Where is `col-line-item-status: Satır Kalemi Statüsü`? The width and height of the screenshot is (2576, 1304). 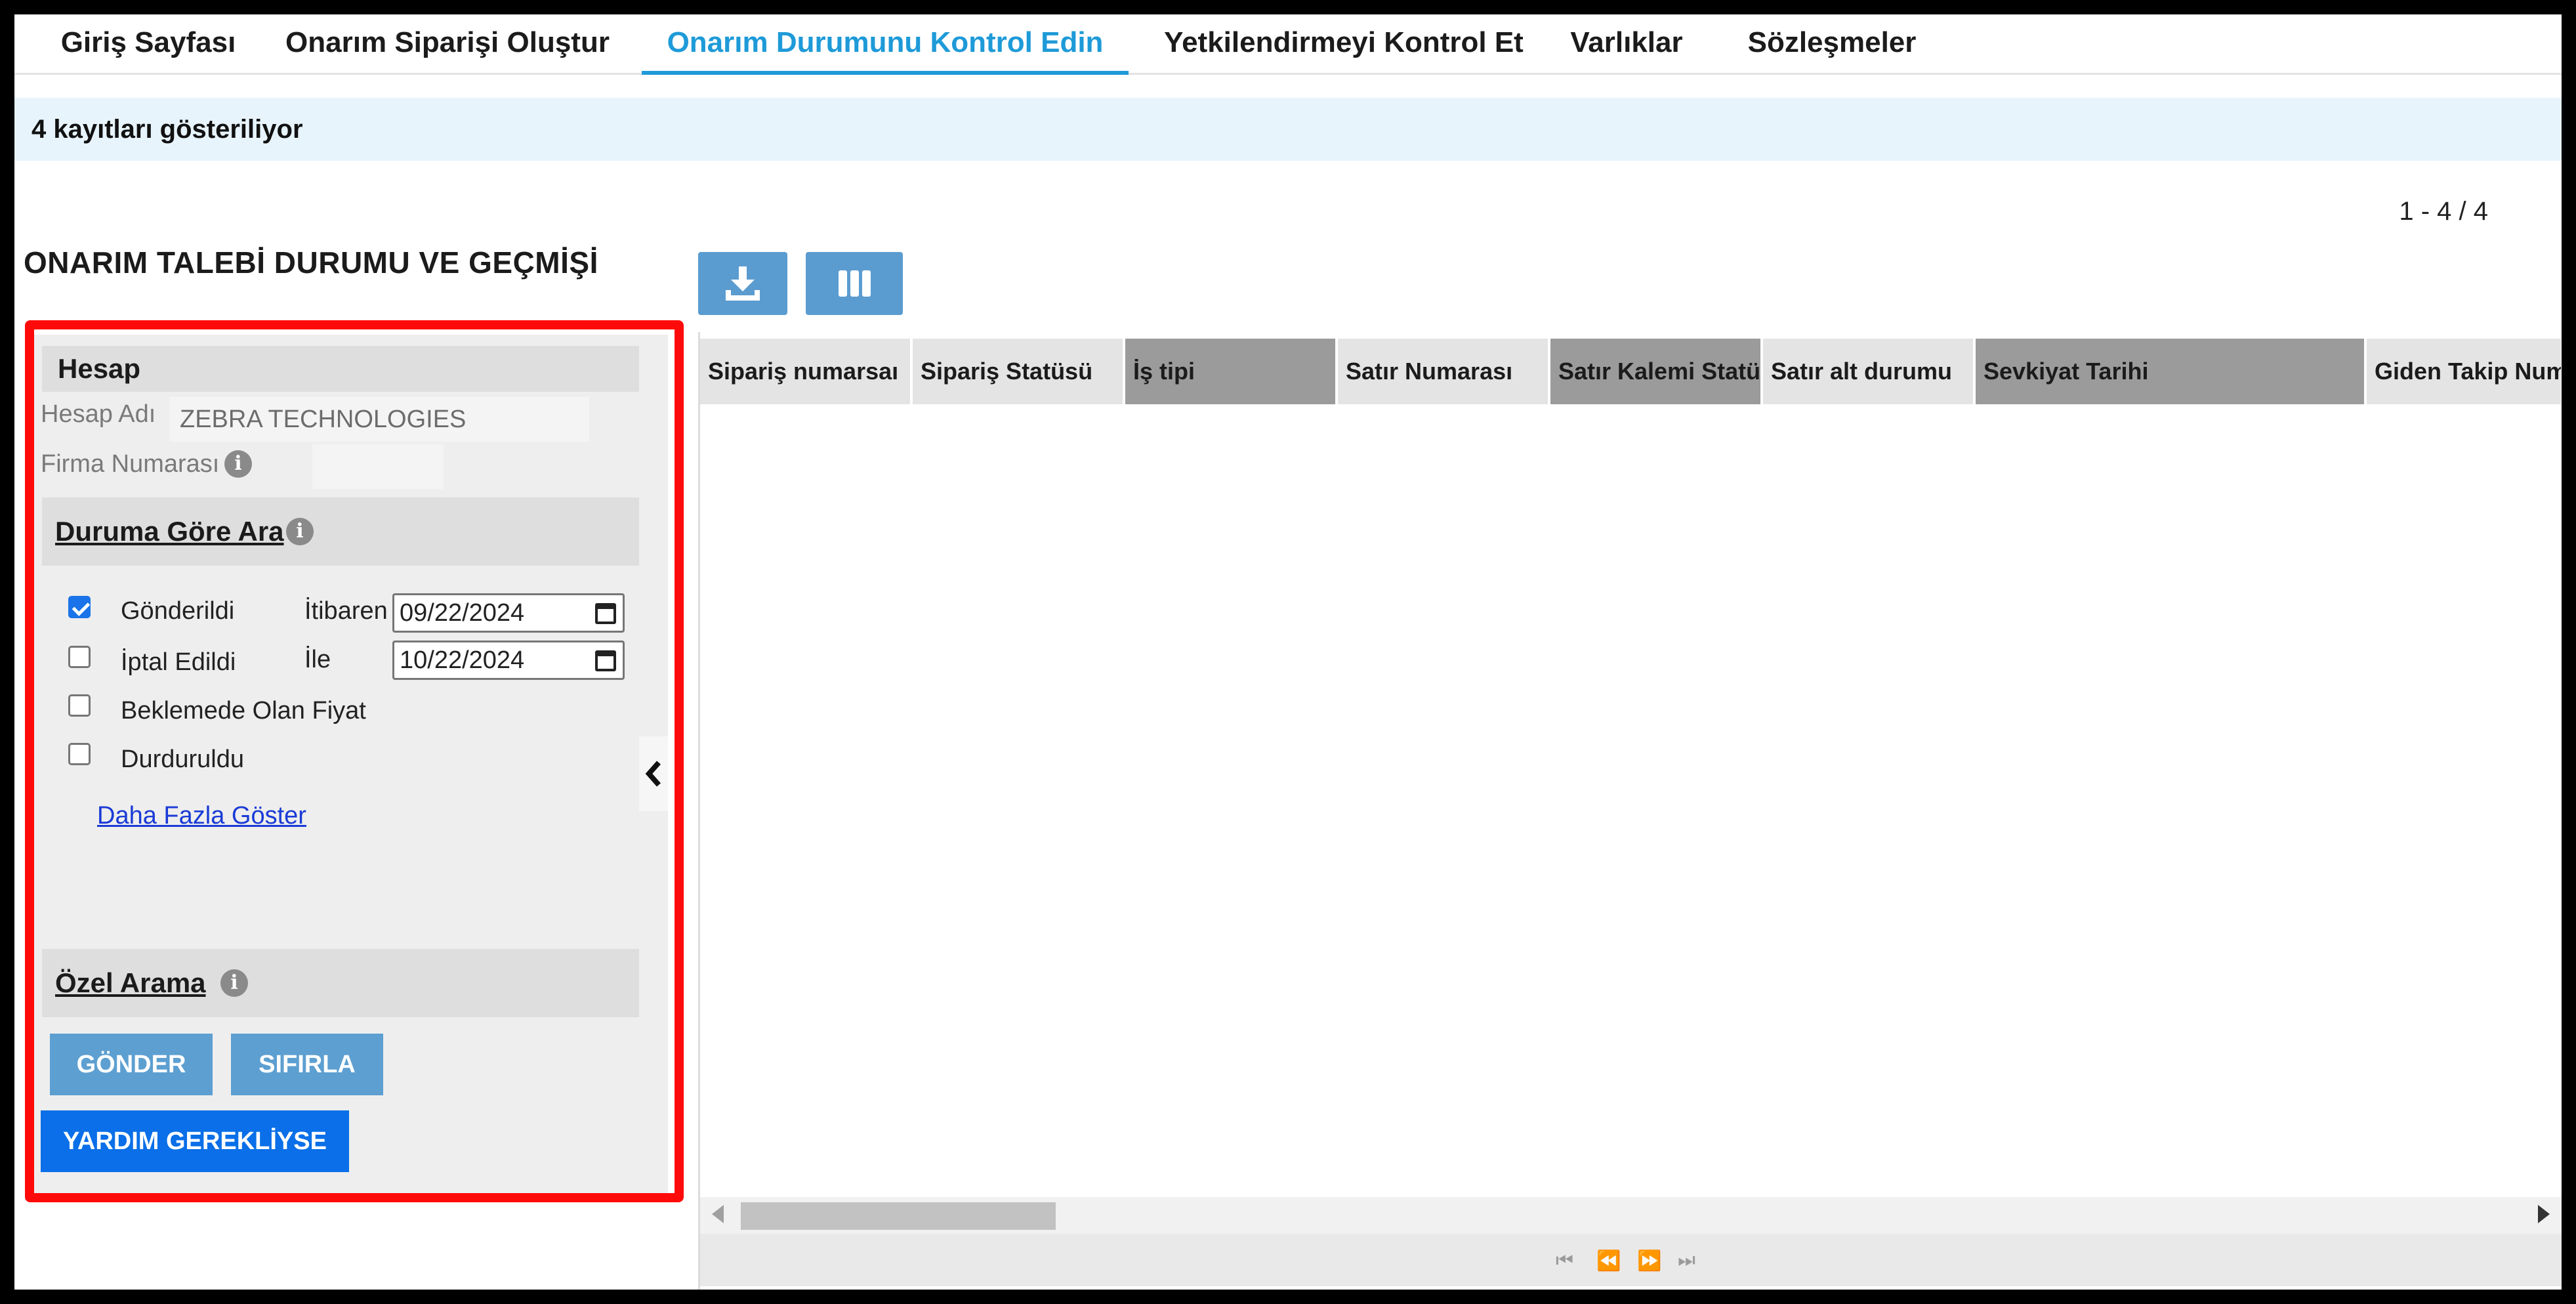 col-line-item-status: Satır Kalemi Statüsü is located at coordinates (1657, 371).